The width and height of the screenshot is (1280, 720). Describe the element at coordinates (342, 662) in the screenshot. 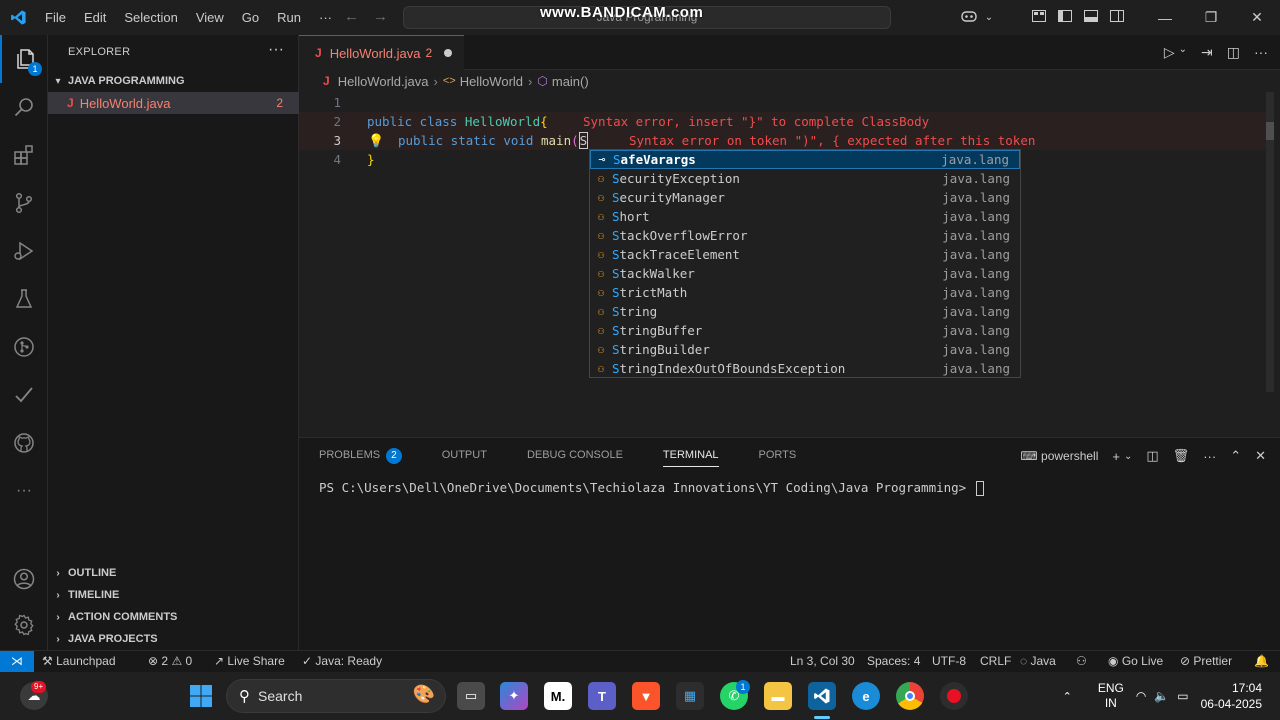

I see `java-status: ✓ Java: Ready` at that location.